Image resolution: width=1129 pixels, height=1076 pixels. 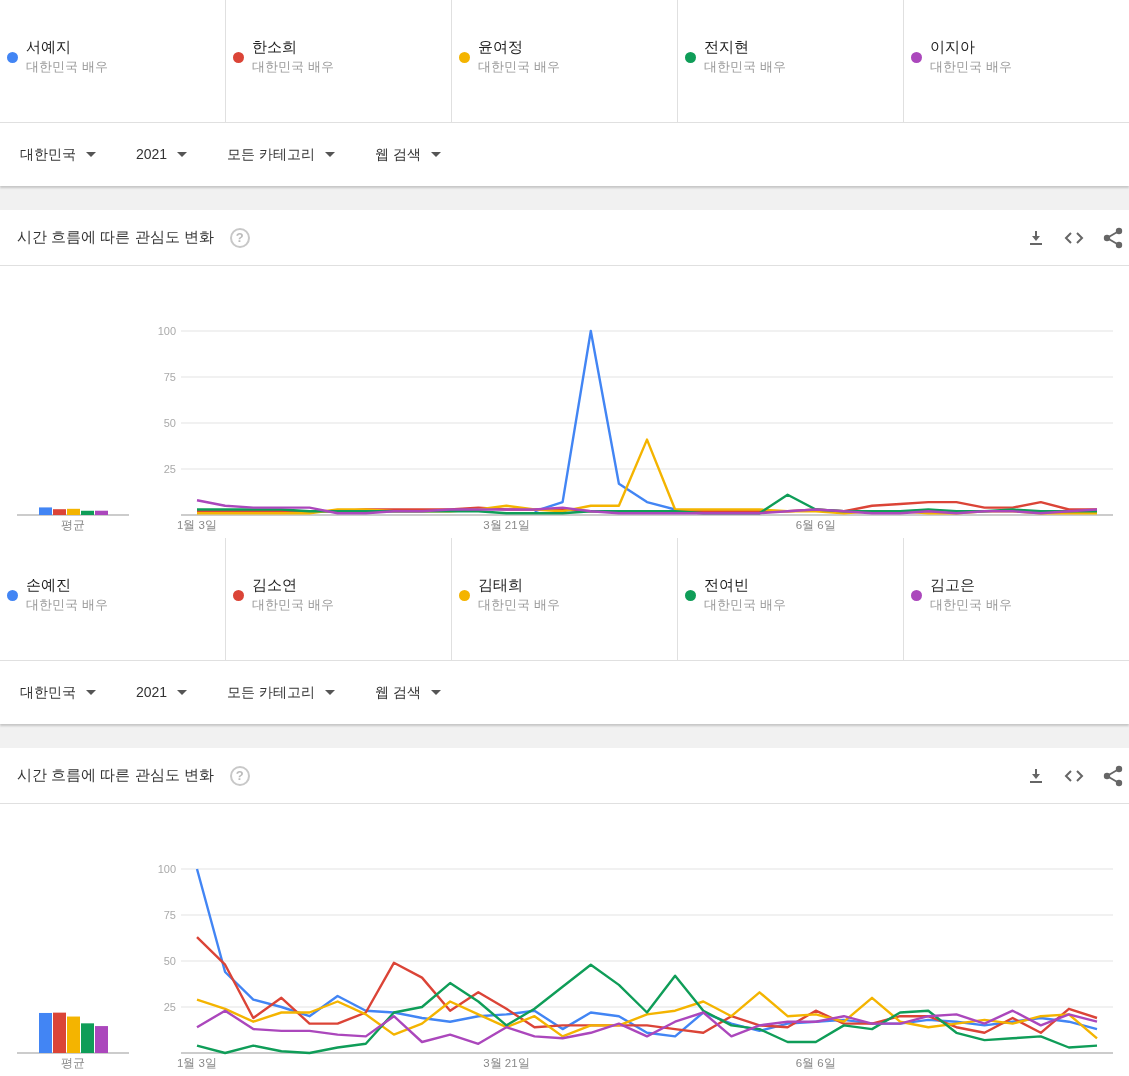 I want to click on term-name: 이지아, so click(x=953, y=47).